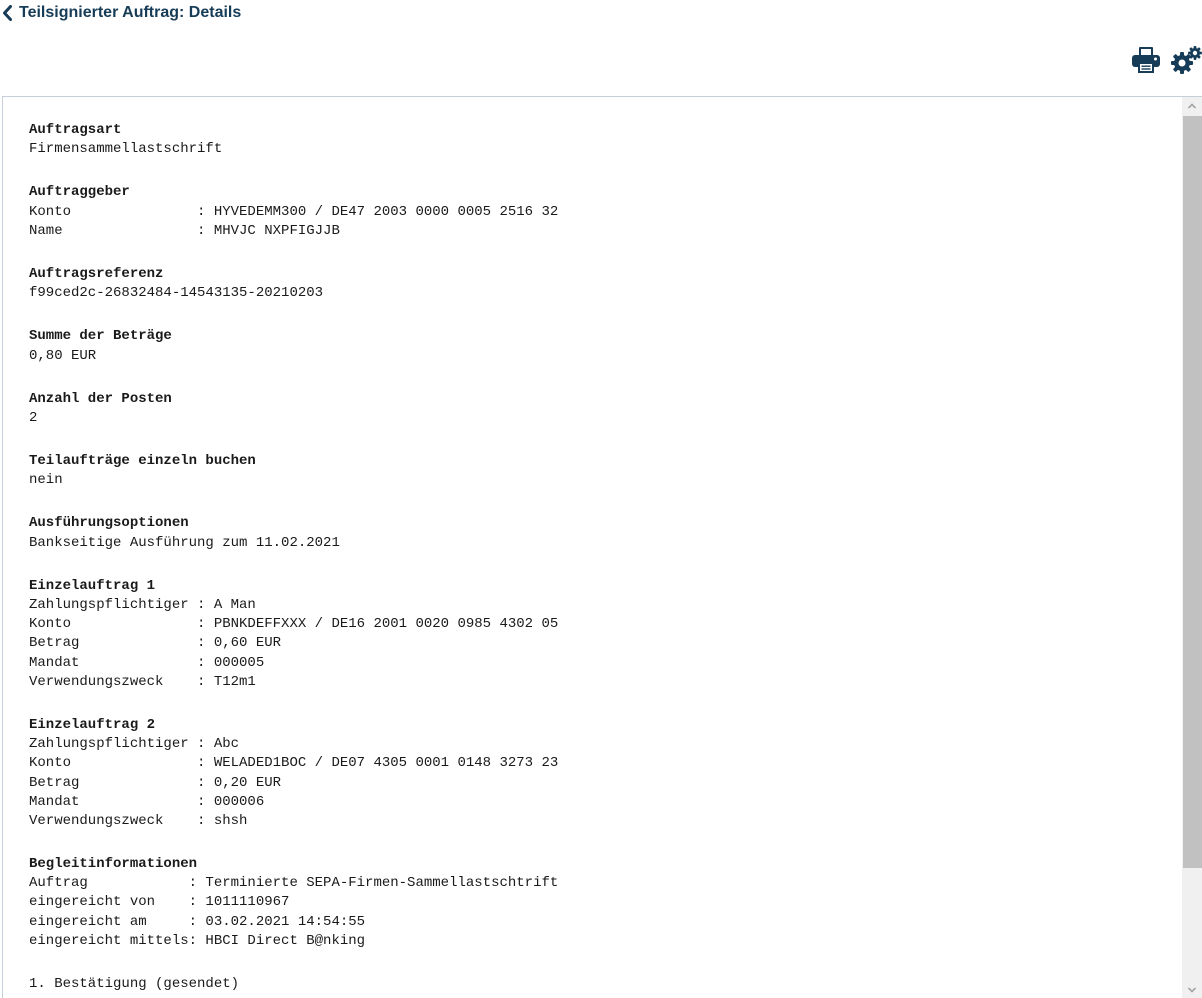  I want to click on detail-line: Name : MHVJC NXPFIGJJB, so click(184, 230).